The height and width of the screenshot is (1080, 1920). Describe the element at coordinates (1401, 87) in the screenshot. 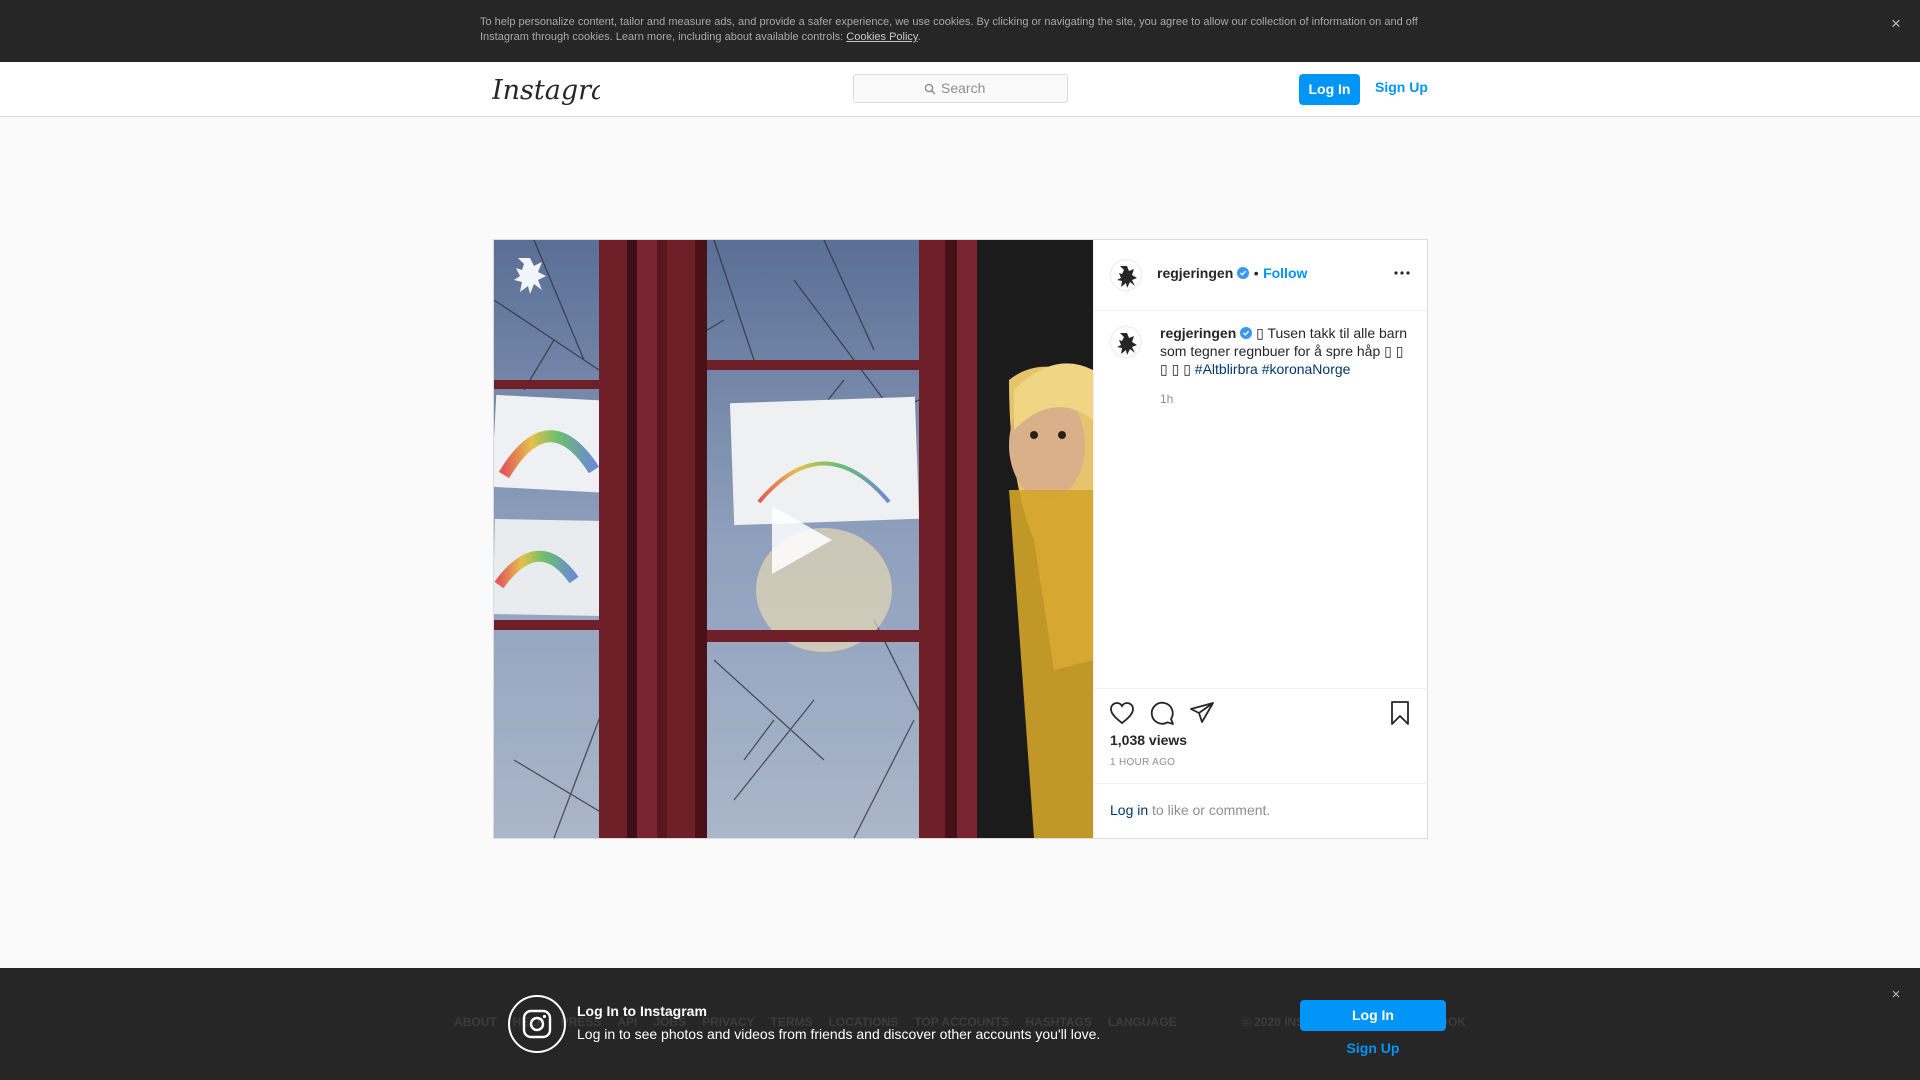

I see `nav-signup-link: Sign Up` at that location.